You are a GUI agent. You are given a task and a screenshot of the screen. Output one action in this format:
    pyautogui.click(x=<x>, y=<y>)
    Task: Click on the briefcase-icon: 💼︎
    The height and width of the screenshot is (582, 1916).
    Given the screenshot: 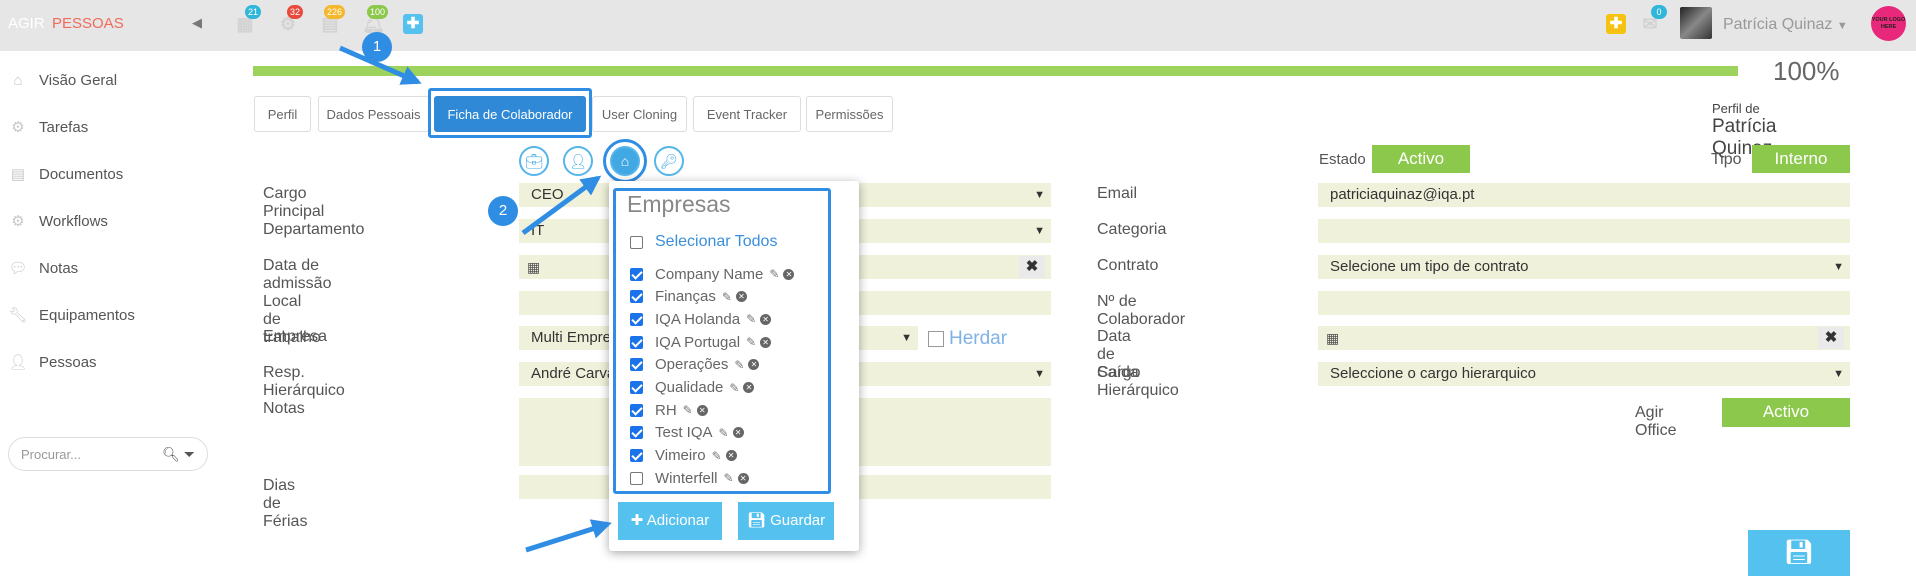 What is the action you would take?
    pyautogui.click(x=534, y=161)
    